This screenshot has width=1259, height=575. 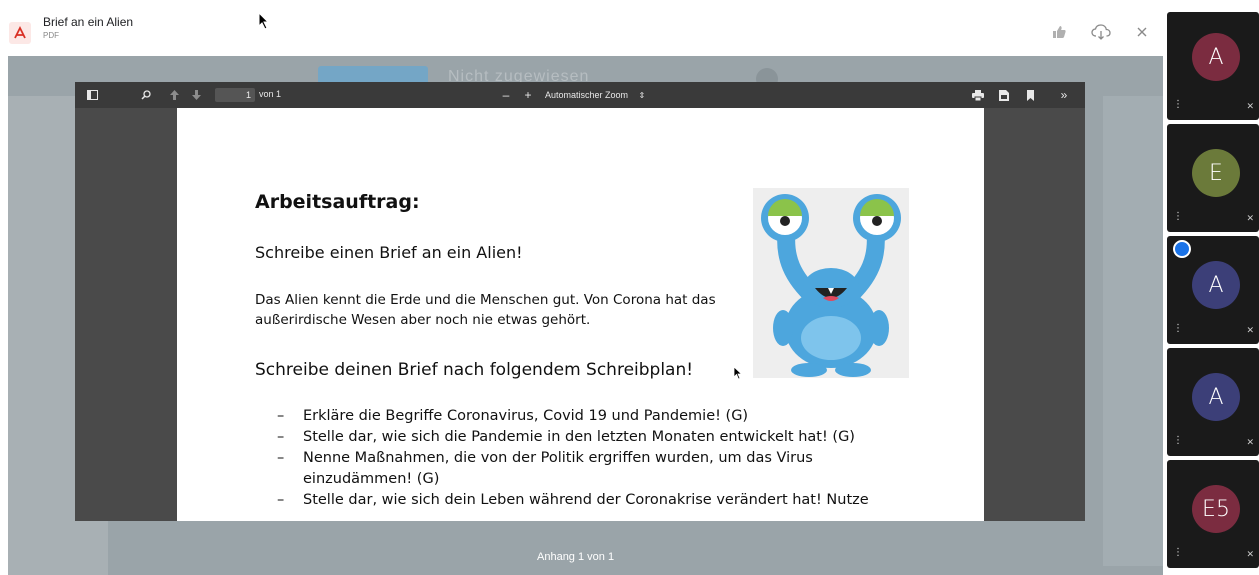 I want to click on download-icon, so click(x=1004, y=95).